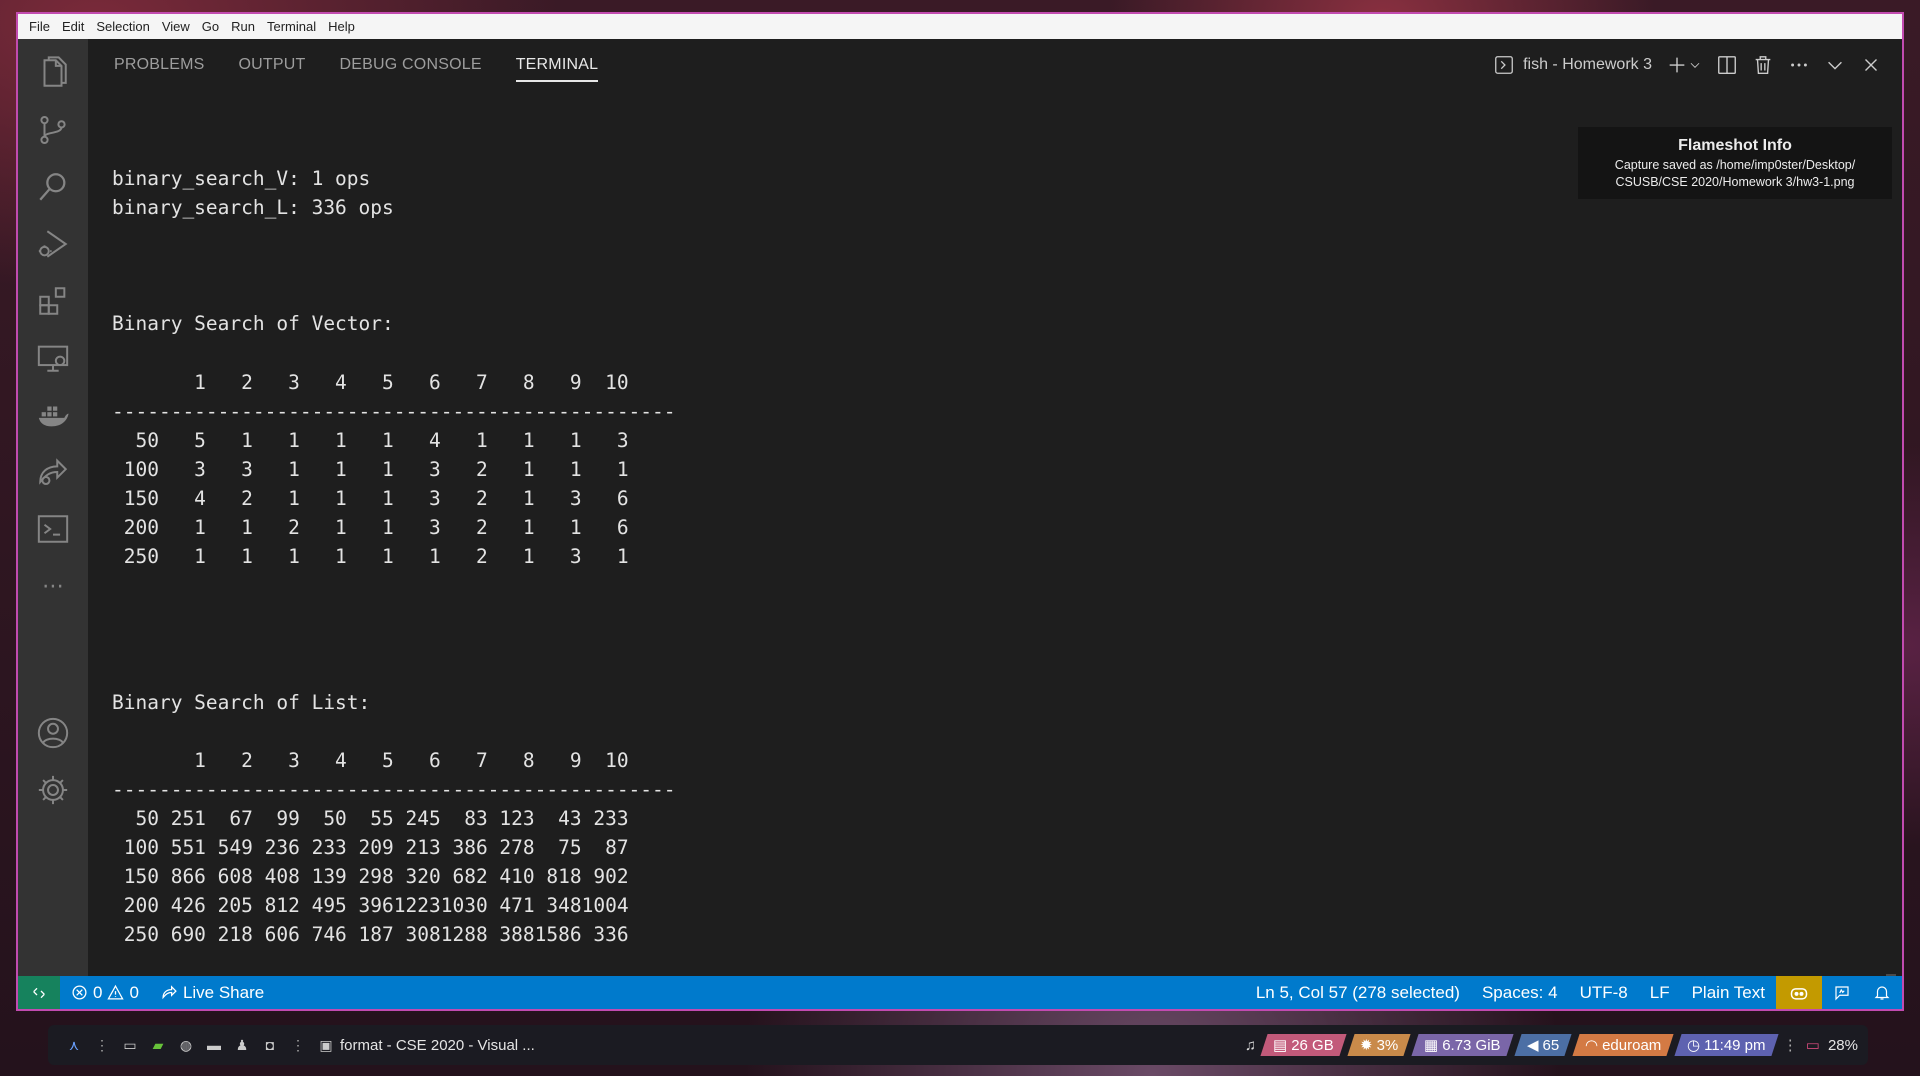  I want to click on language-mode: Plain Text, so click(1728, 993).